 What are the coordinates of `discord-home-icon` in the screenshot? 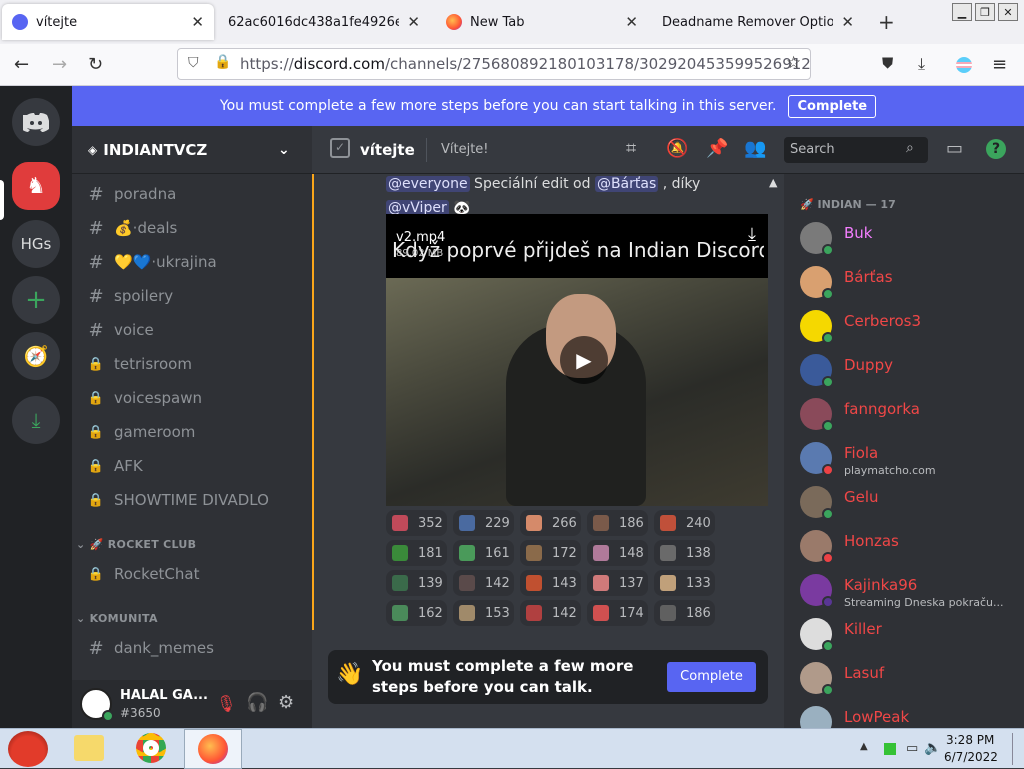 It's located at (36, 122).